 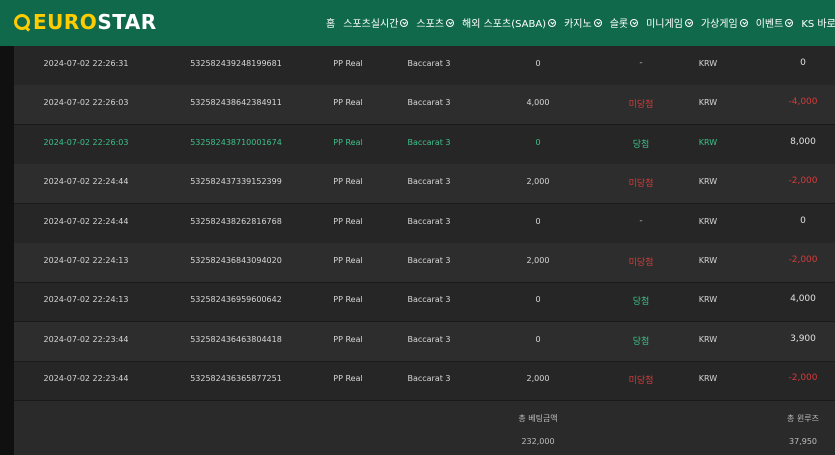 What do you see at coordinates (236, 103) in the screenshot?
I see `row-bet-id: 532582438642384911` at bounding box center [236, 103].